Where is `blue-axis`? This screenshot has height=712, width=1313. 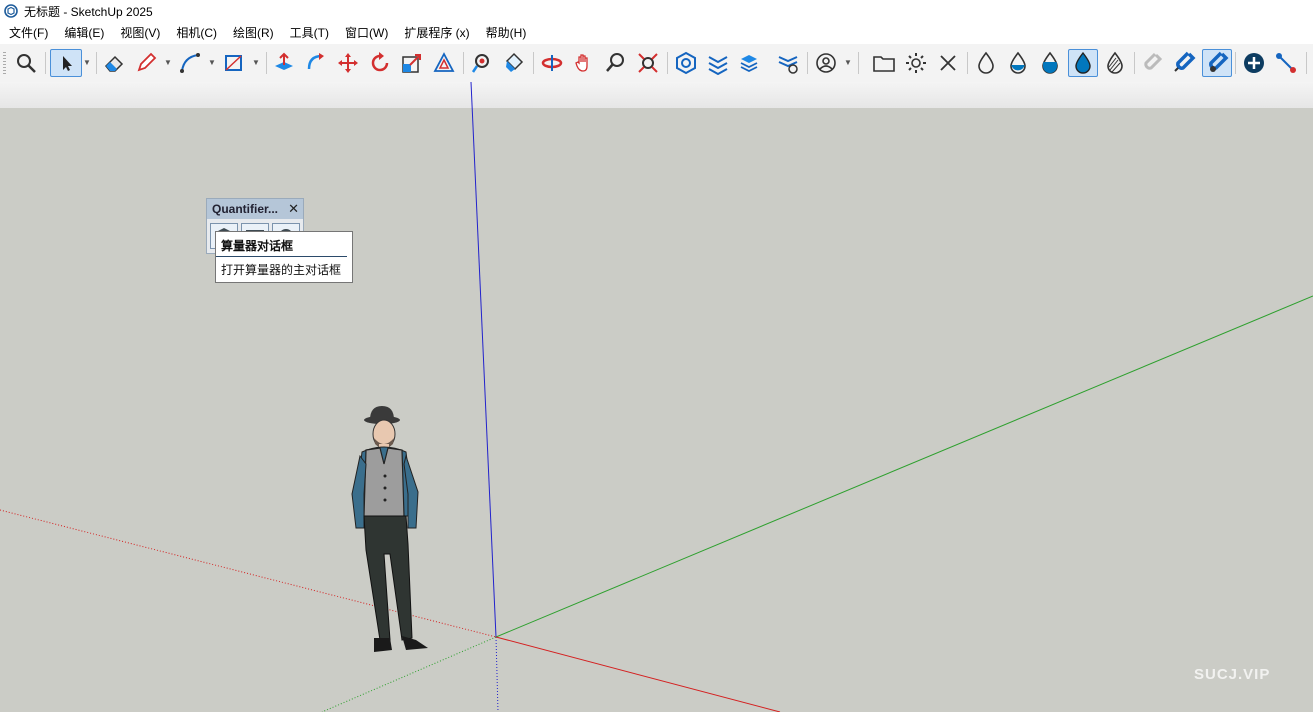 blue-axis is located at coordinates (483, 359).